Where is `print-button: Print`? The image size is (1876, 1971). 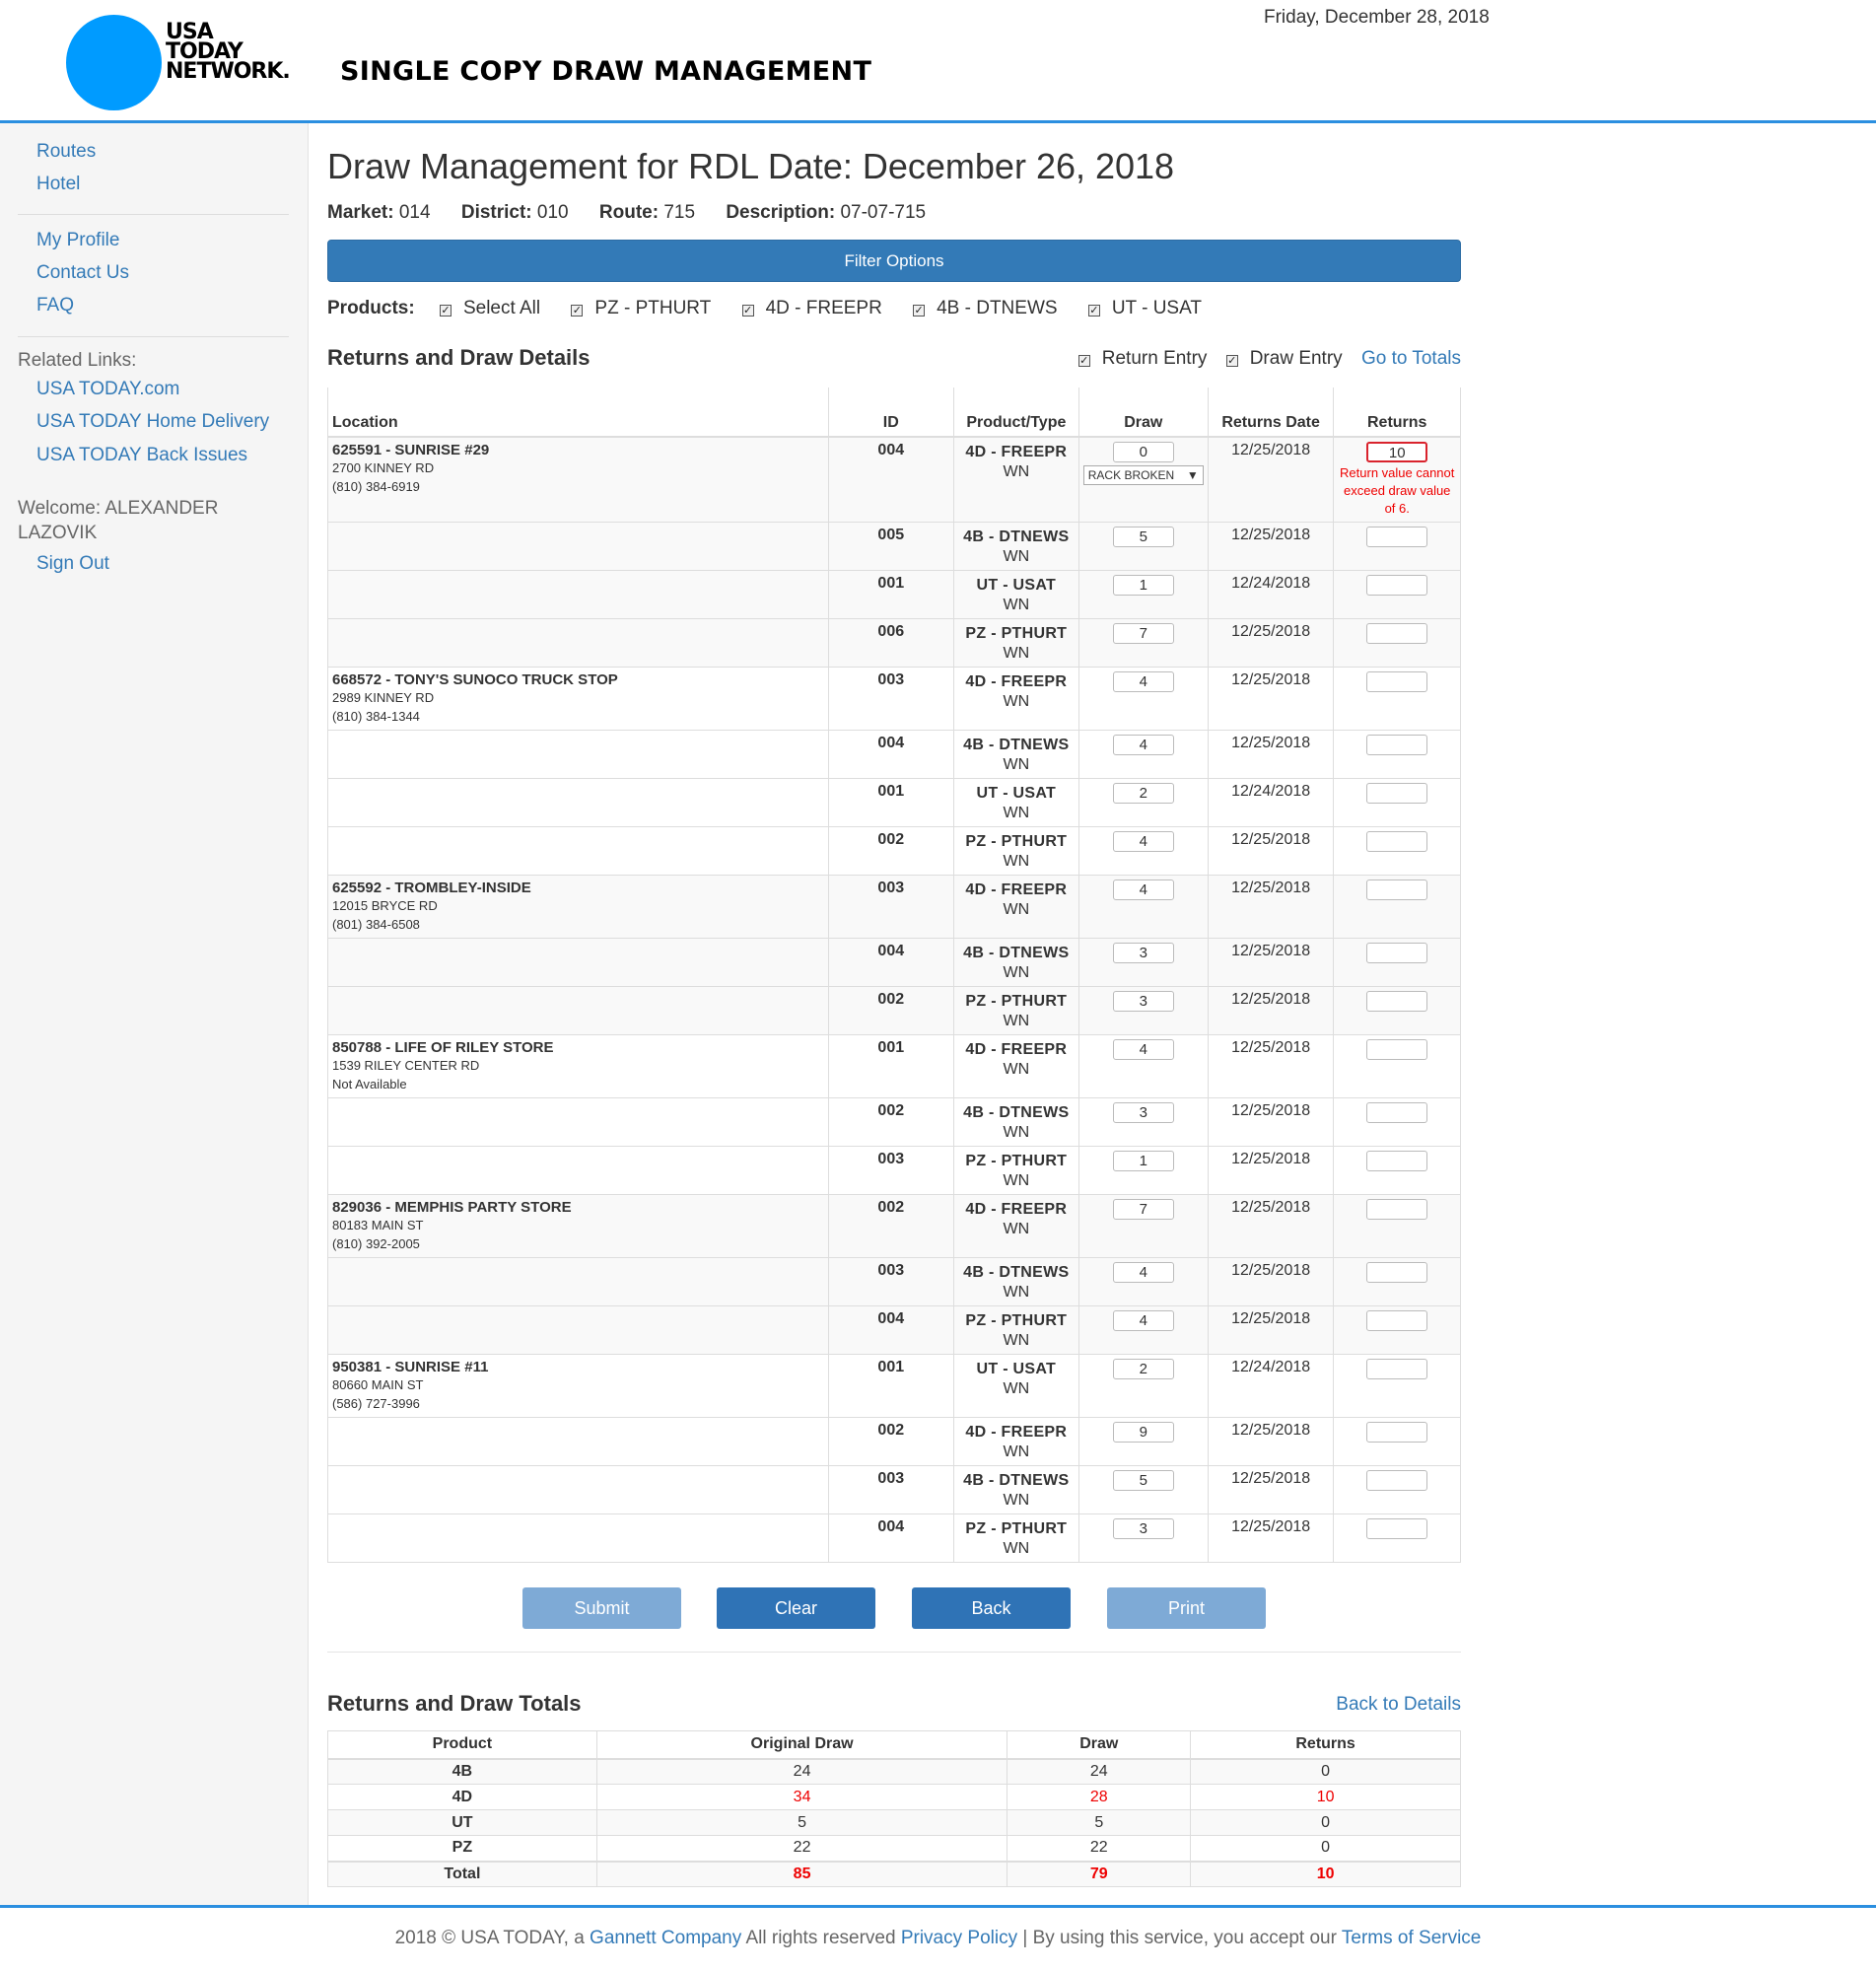
print-button: Print is located at coordinates (1186, 1608).